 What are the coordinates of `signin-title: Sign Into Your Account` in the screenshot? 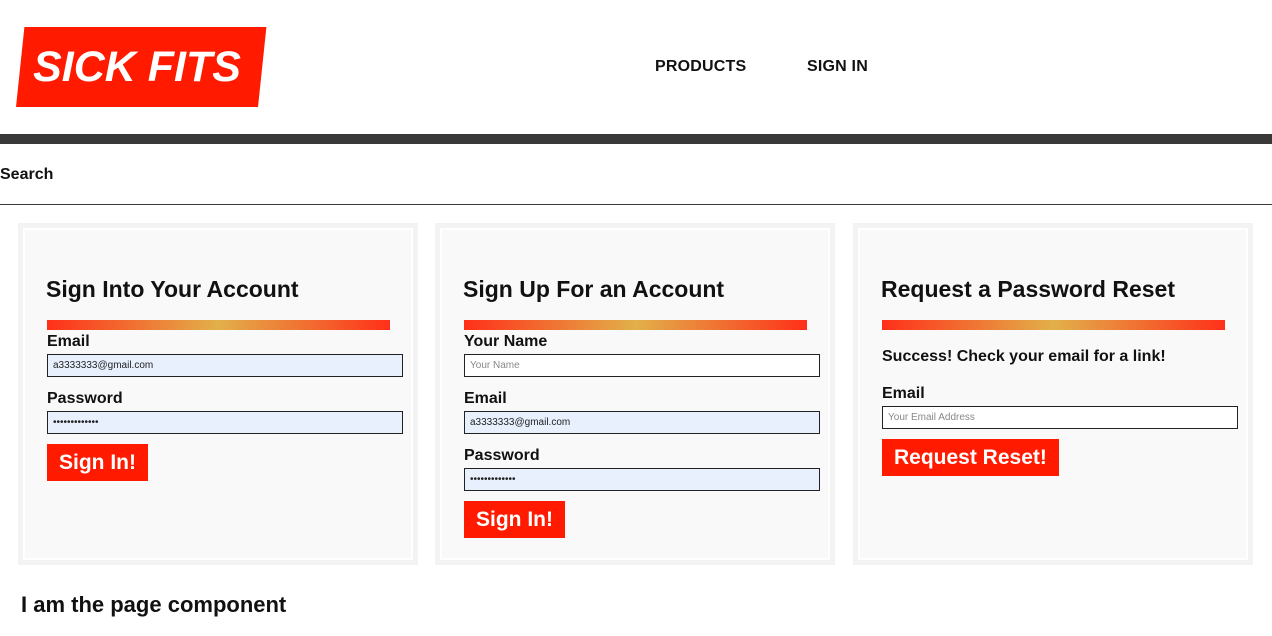 It's located at (172, 289).